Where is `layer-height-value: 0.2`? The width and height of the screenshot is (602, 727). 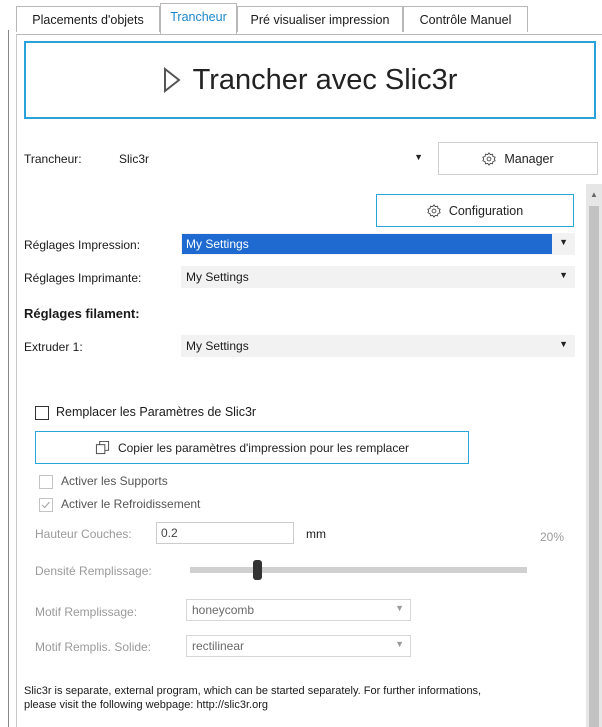 layer-height-value: 0.2 is located at coordinates (169, 533).